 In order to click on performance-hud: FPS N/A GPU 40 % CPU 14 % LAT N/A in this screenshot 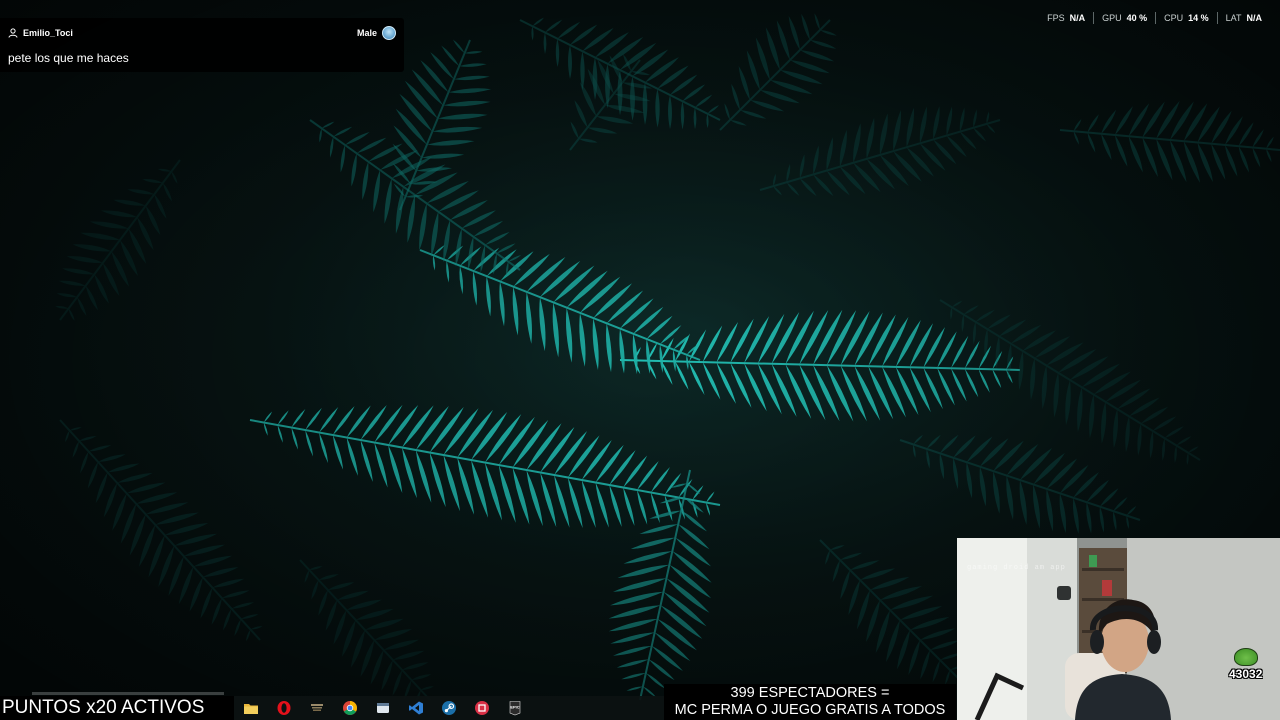, I will do `click(1154, 18)`.